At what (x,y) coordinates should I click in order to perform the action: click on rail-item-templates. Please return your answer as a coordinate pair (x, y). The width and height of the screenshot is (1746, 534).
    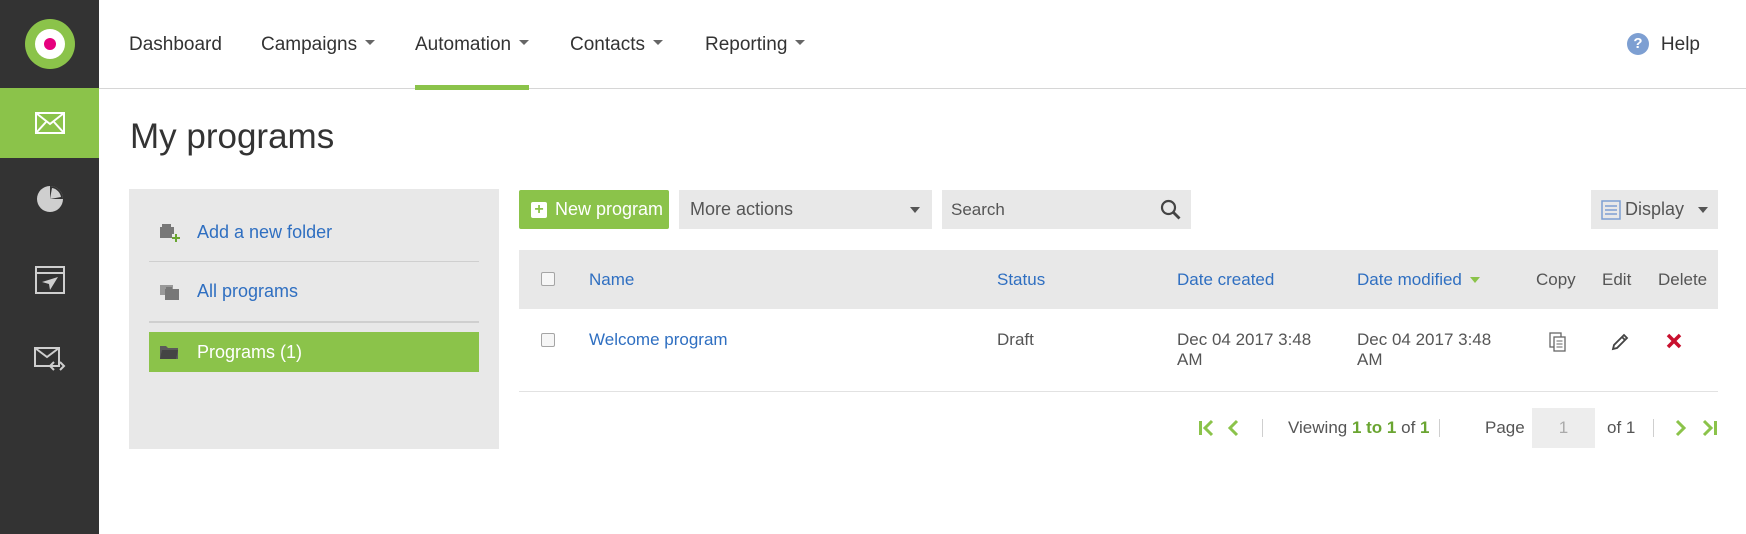
    Looking at the image, I should click on (49, 360).